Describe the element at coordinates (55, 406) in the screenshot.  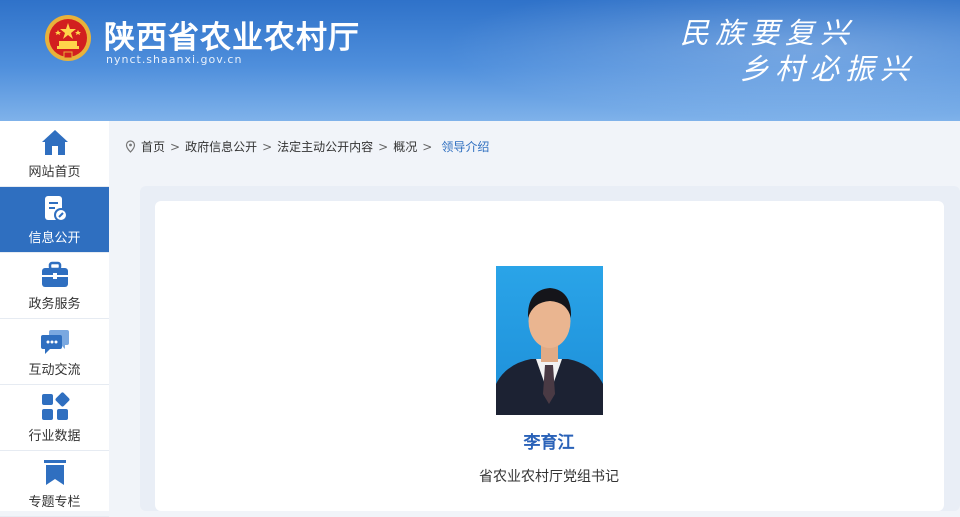
I see `data-grid-icon` at that location.